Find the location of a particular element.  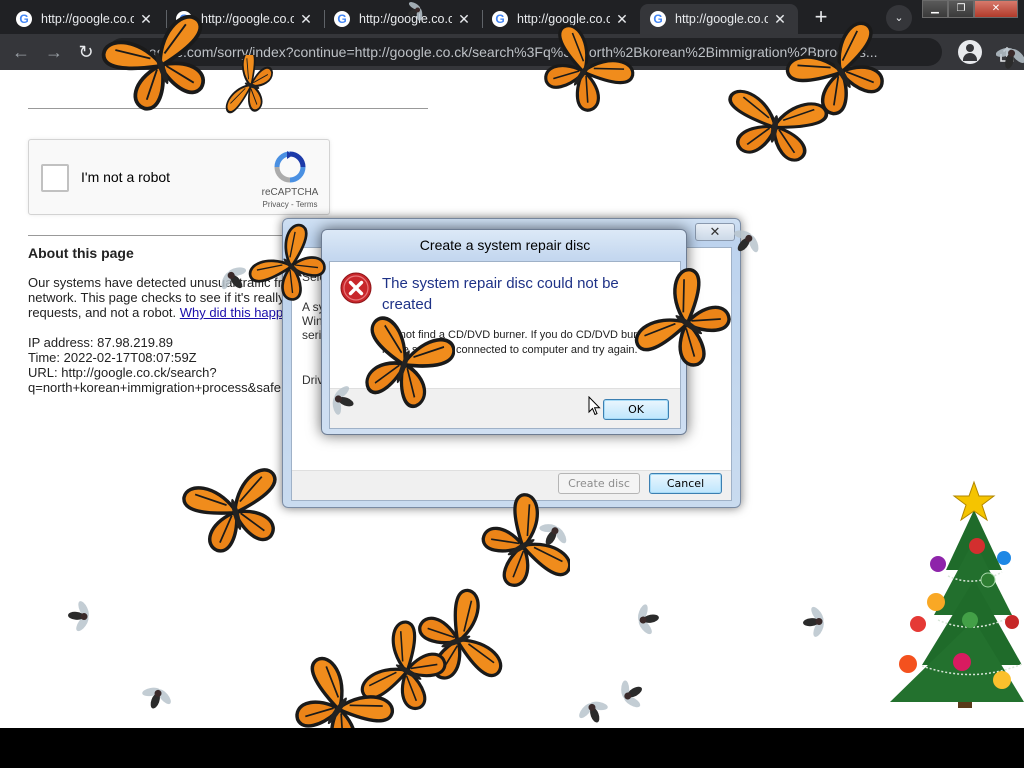

blocked-url: URL: http://google.co.ck/search? is located at coordinates (122, 372).